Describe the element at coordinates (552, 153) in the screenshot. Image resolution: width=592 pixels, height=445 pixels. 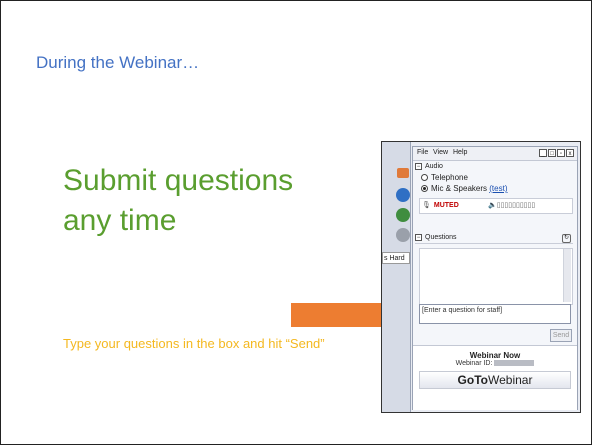
I see `maximize-button: □` at that location.